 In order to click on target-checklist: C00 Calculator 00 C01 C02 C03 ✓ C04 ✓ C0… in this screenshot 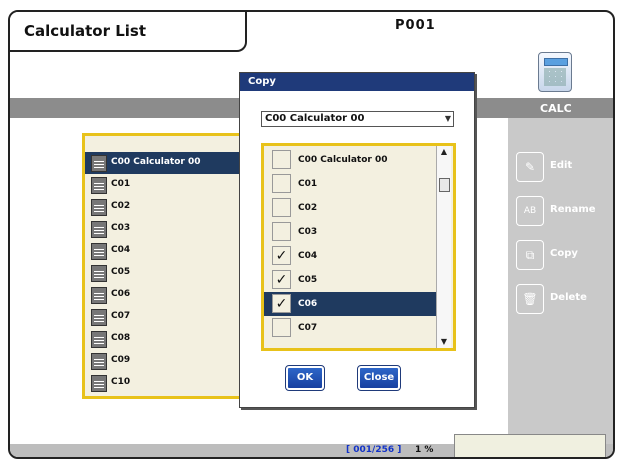, I will do `click(358, 247)`.